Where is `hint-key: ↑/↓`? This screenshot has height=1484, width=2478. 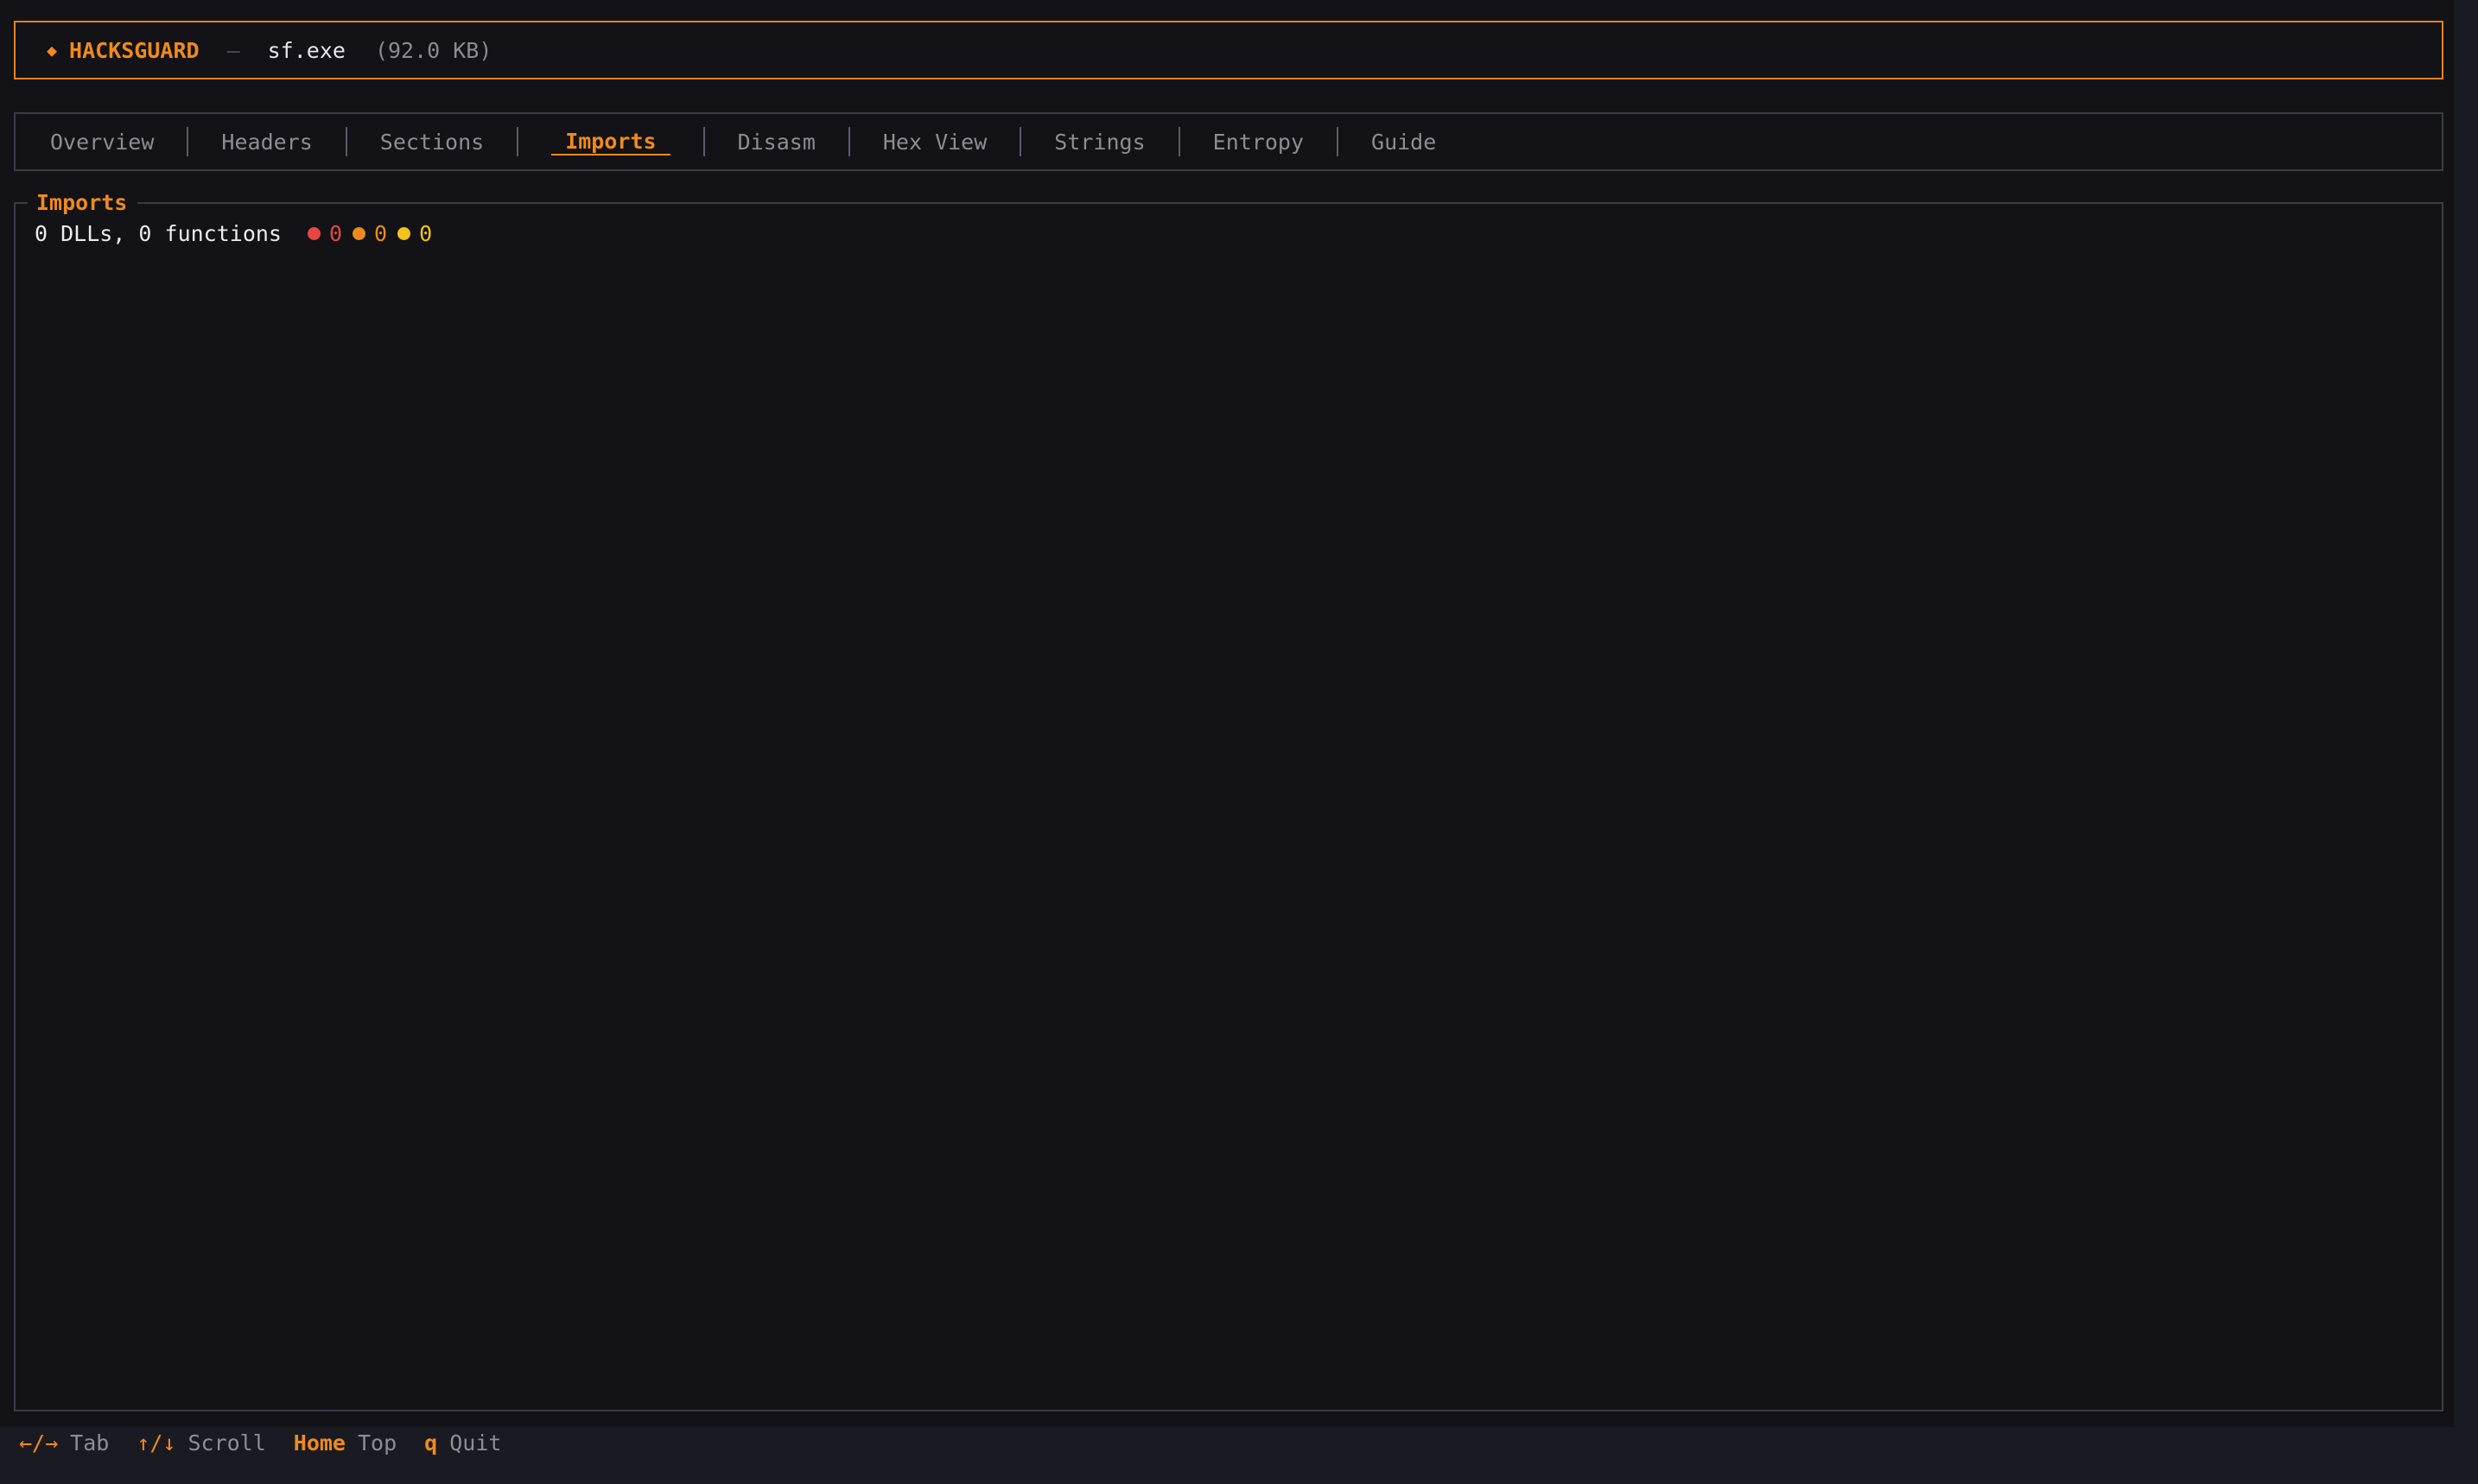
hint-key: ↑/↓ is located at coordinates (156, 1442).